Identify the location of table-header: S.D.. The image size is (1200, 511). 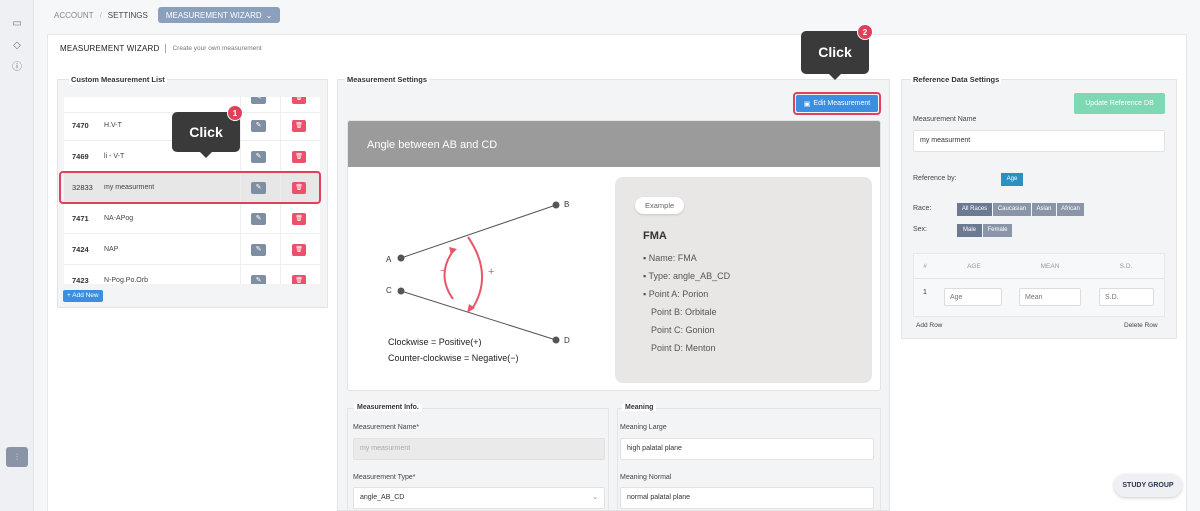
(1126, 266).